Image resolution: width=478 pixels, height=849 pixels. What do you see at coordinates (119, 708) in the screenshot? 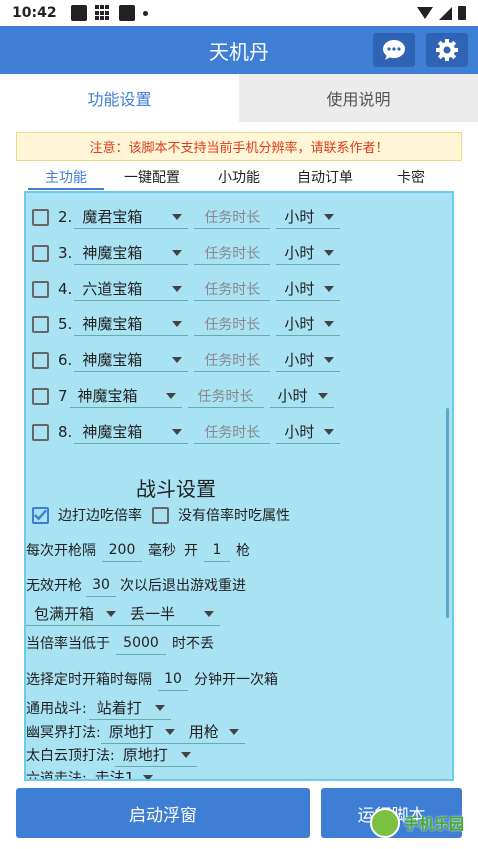
I see `general-battle-value: 站着打` at bounding box center [119, 708].